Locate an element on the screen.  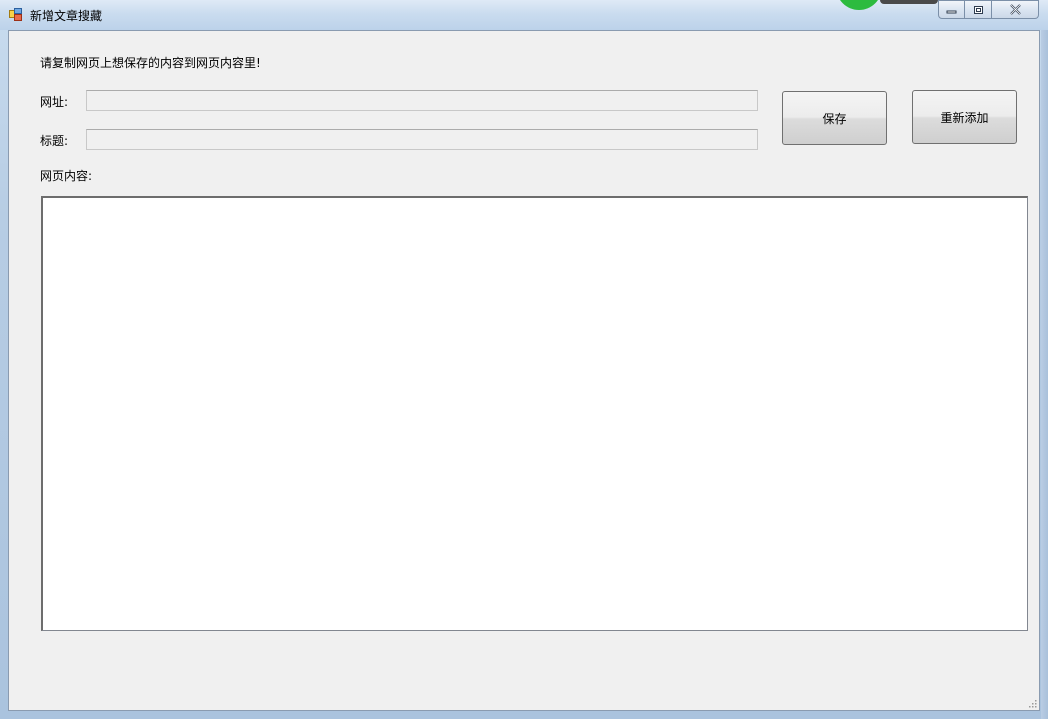
save-button: 保存 is located at coordinates (834, 118).